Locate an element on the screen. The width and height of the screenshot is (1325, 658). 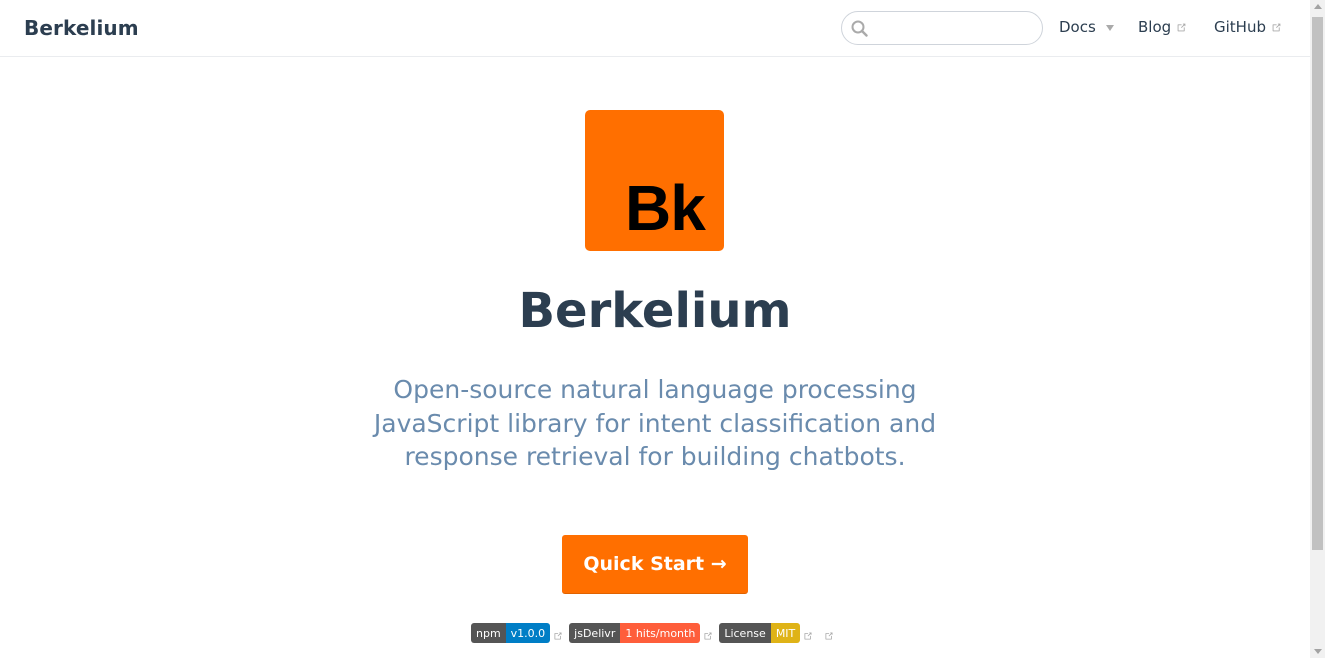
badge-value: 1 hits/month is located at coordinates (660, 633).